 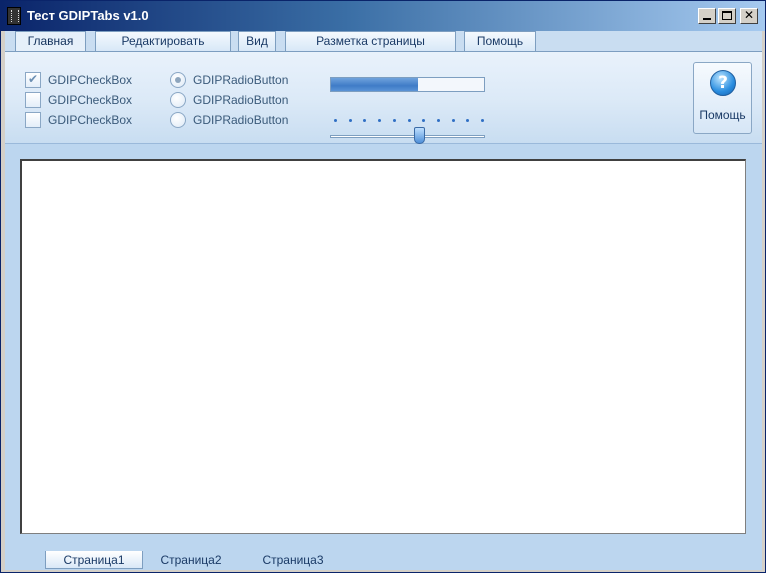 I want to click on maximize-button, so click(x=727, y=16).